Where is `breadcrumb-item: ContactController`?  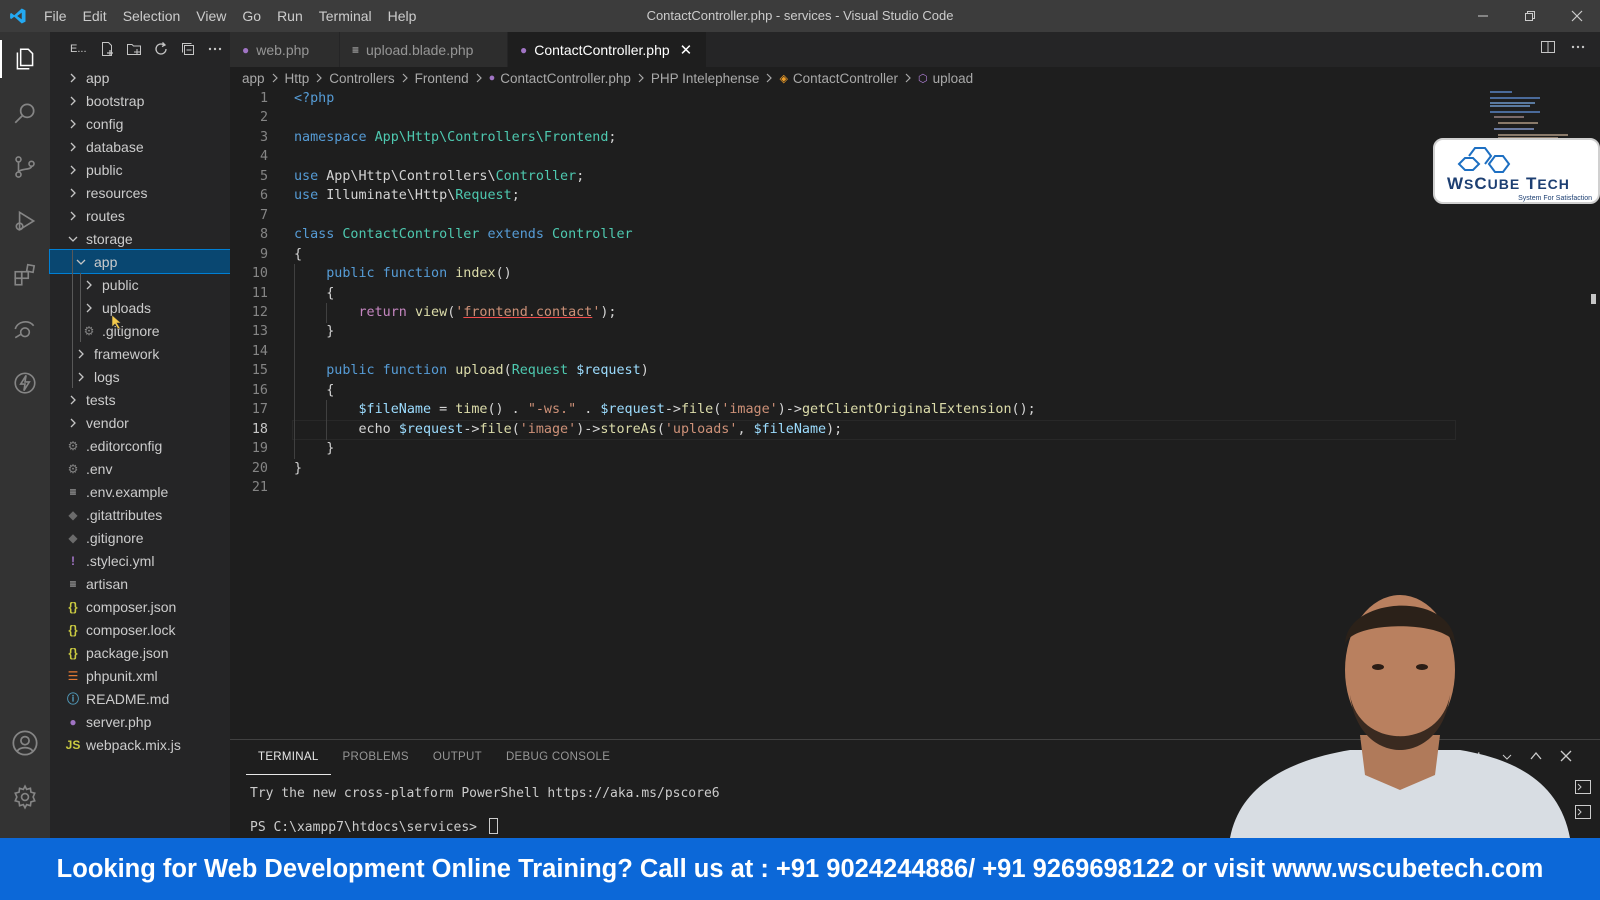 breadcrumb-item: ContactController is located at coordinates (845, 78).